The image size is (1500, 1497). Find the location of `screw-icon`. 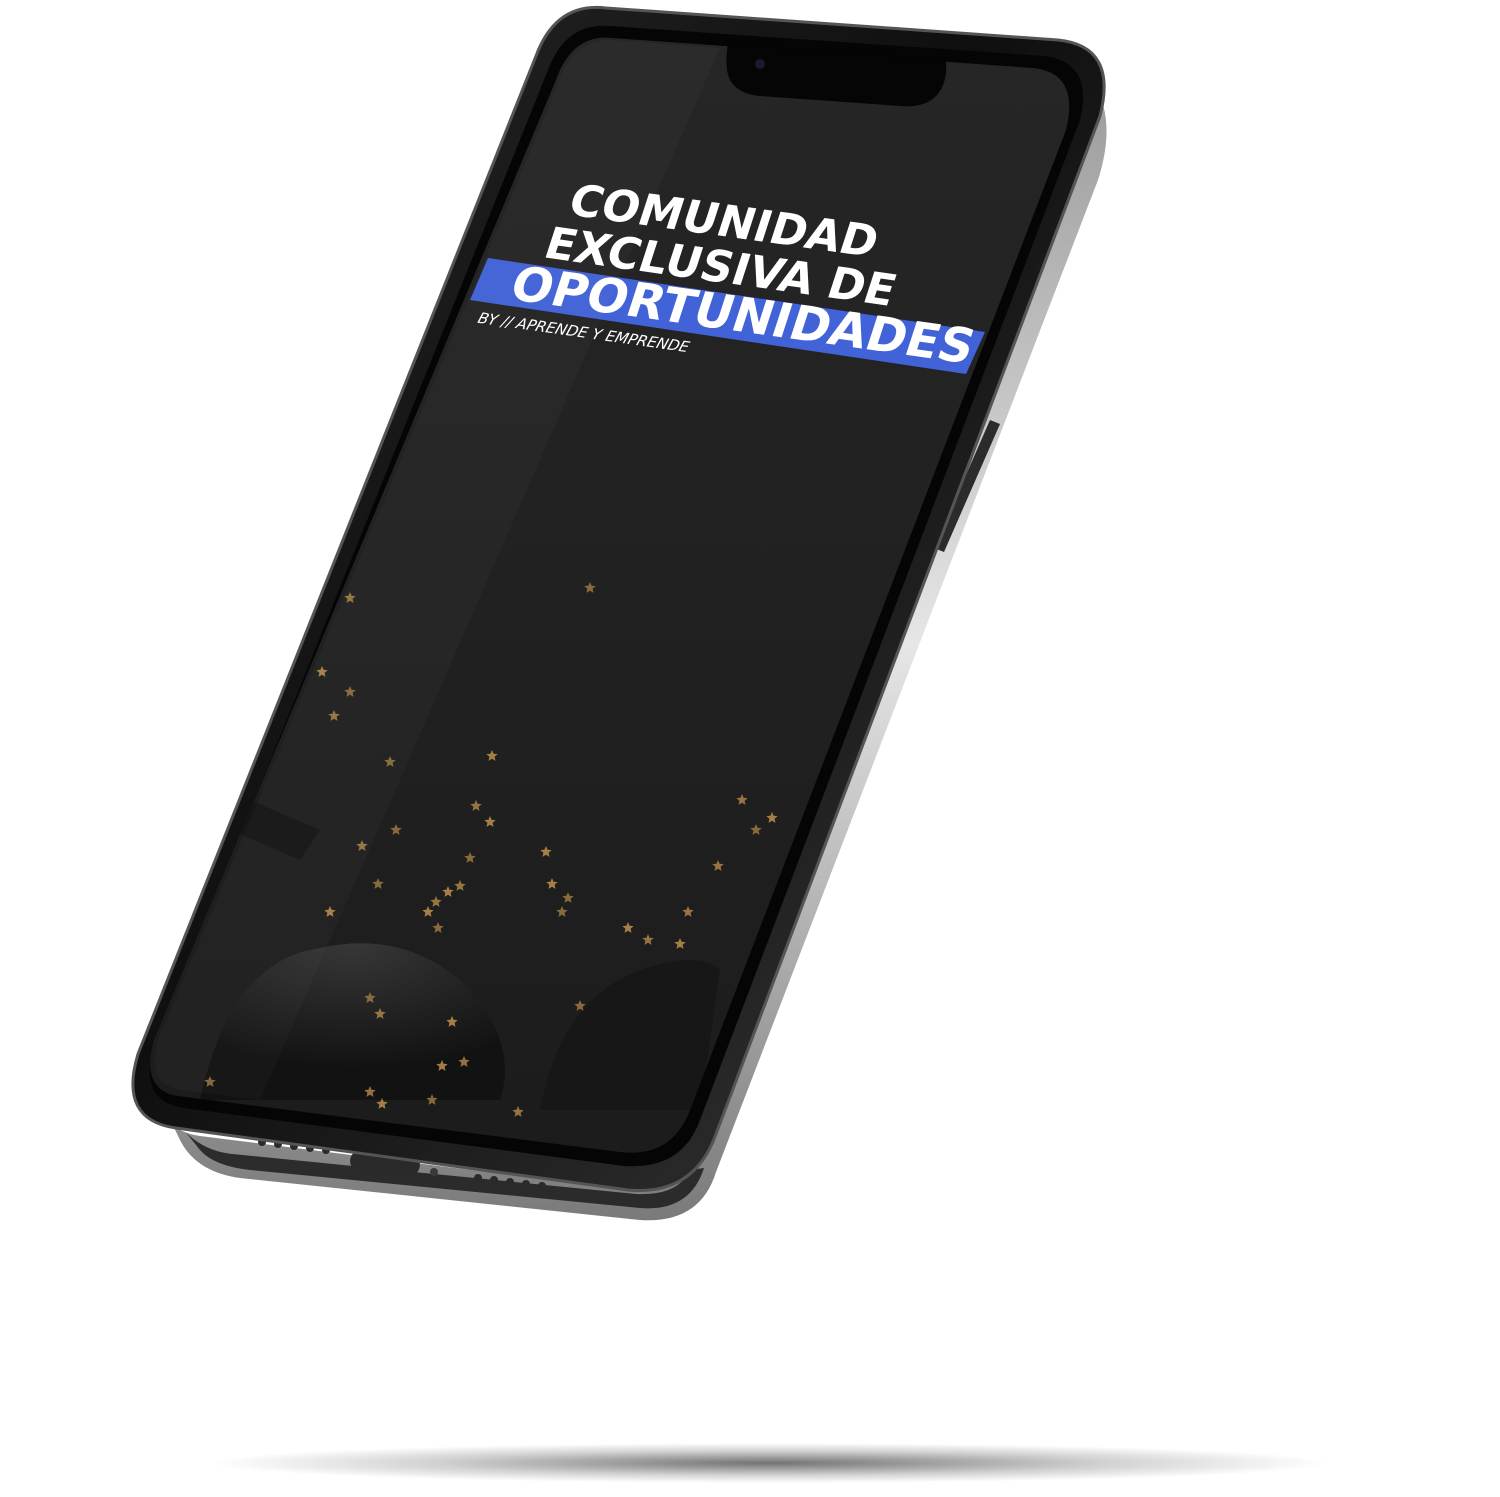

screw-icon is located at coordinates (434, 1172).